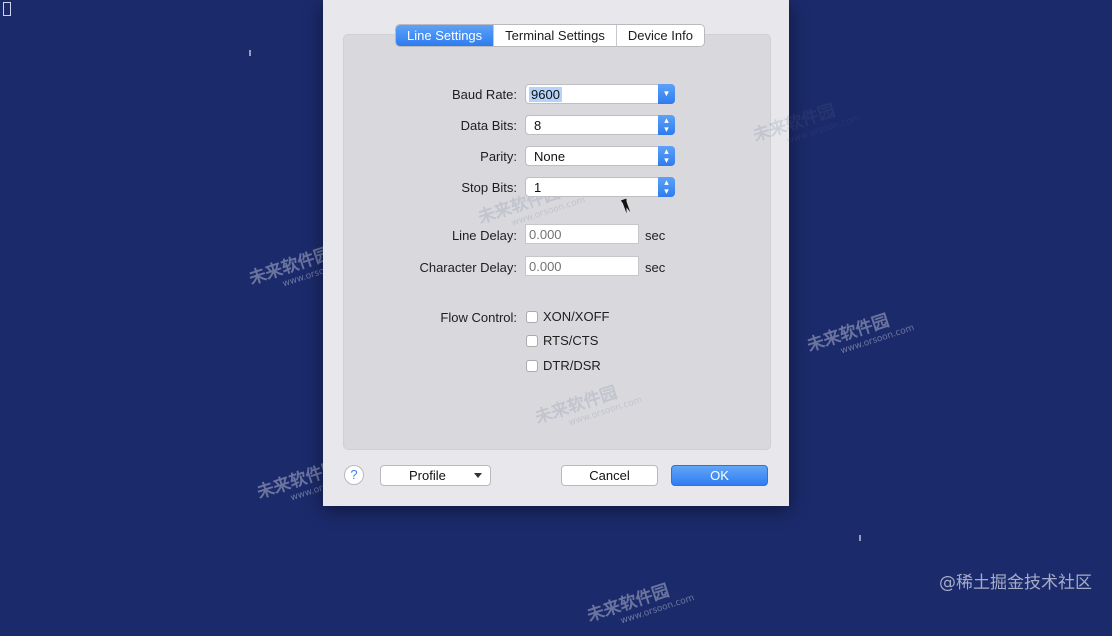 The image size is (1112, 636). Describe the element at coordinates (478, 475) in the screenshot. I see `caret-down-icon` at that location.